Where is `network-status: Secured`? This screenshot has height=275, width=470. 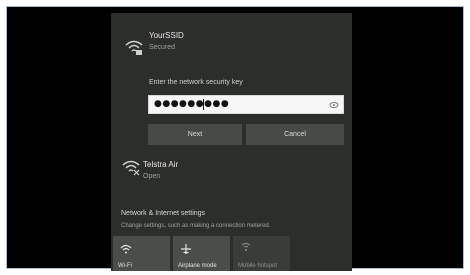 network-status: Secured is located at coordinates (162, 47).